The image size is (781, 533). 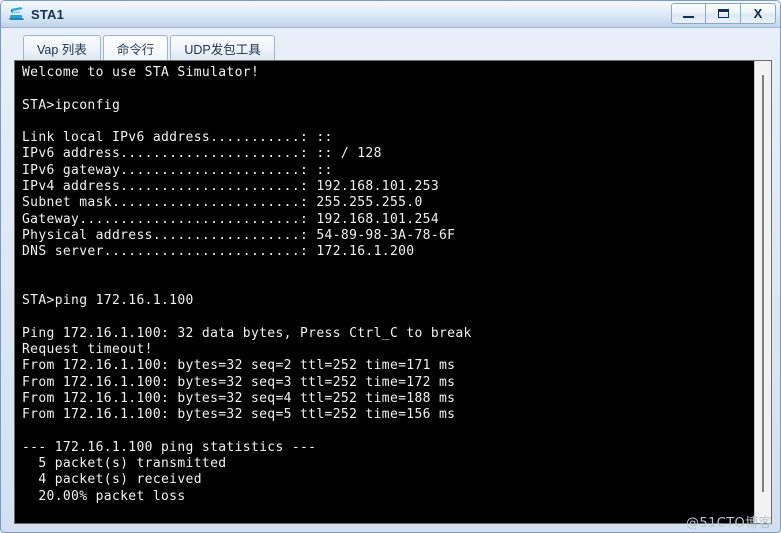 I want to click on terminal-line: STA>ping 172.16.1.100, so click(x=108, y=301).